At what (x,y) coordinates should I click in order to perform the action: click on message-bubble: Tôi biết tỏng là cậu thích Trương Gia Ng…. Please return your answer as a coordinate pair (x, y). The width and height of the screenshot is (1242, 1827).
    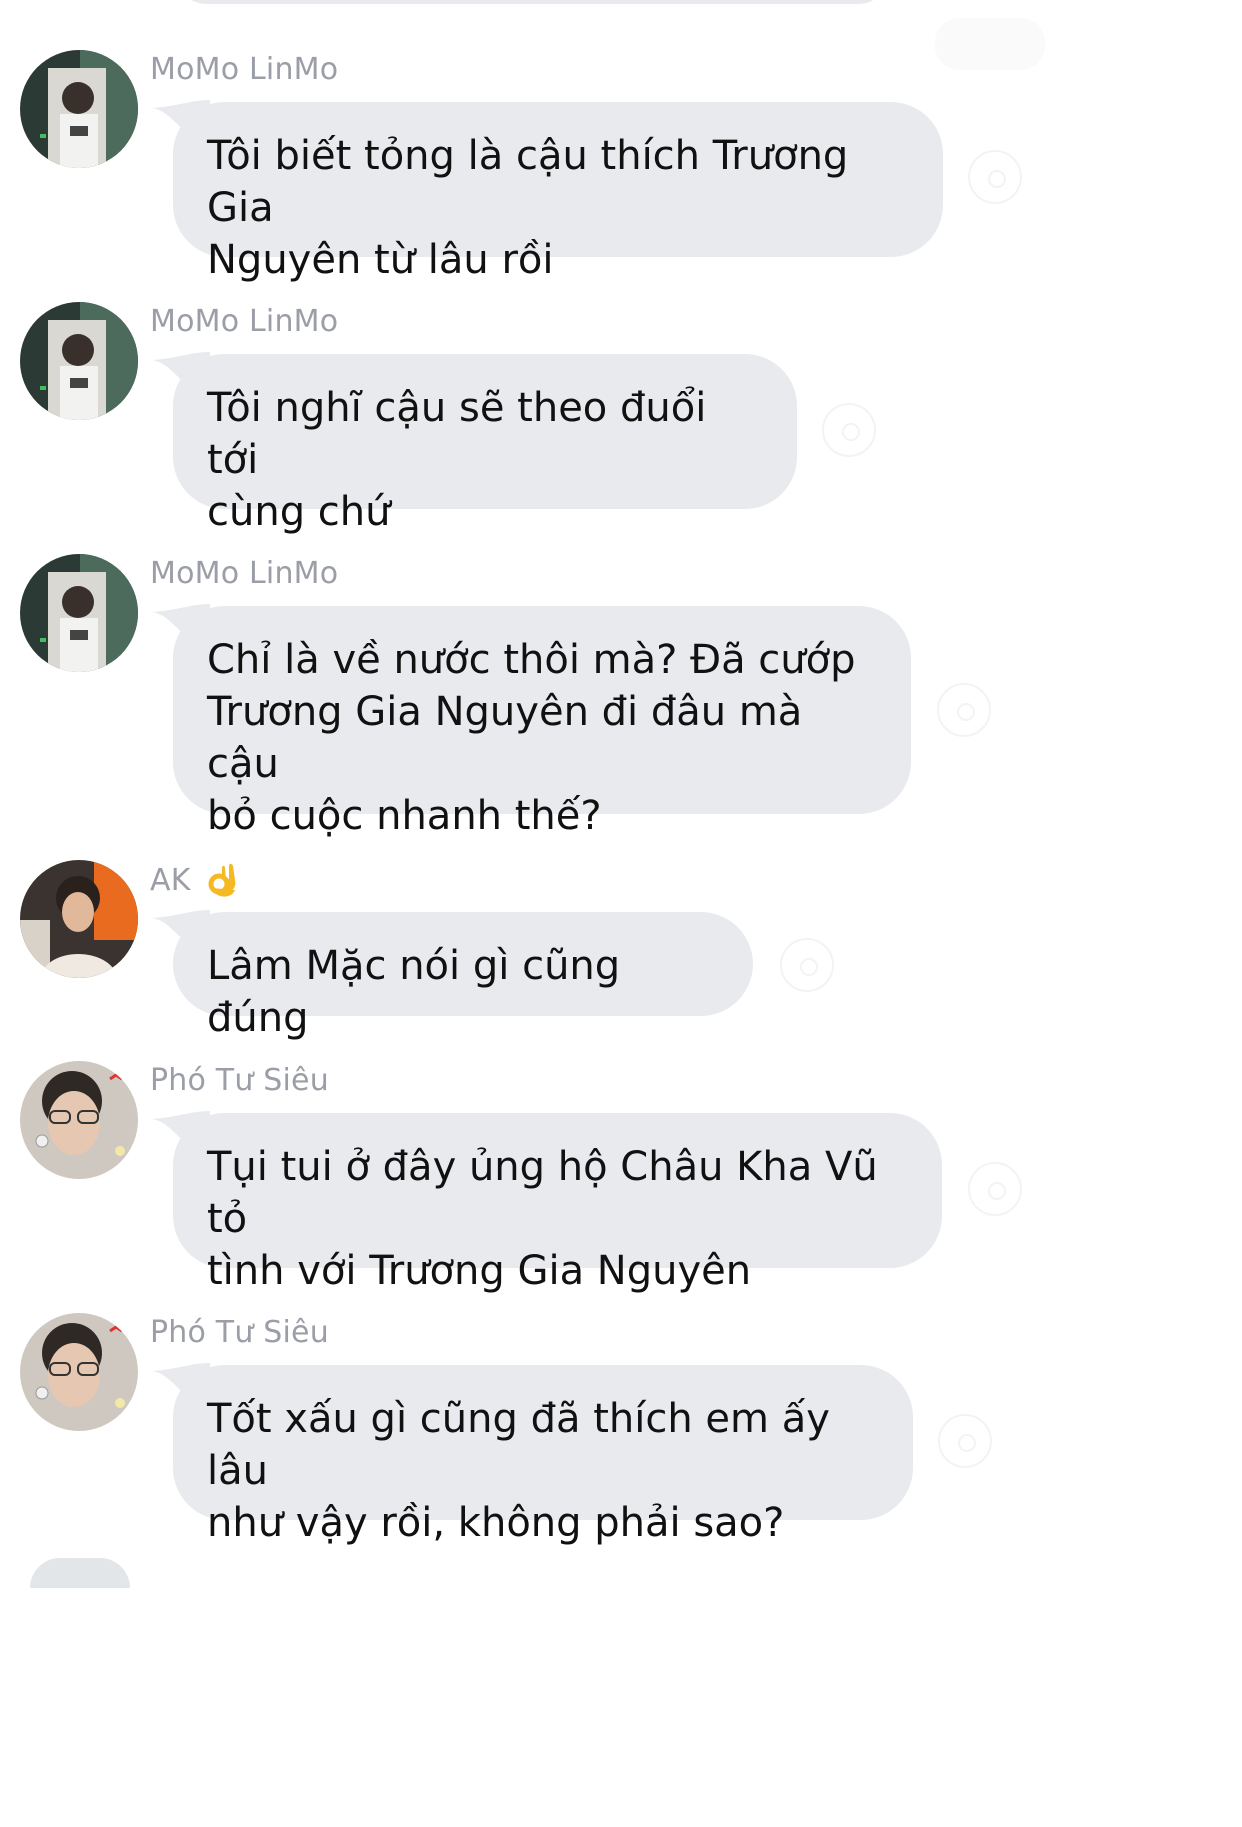
    Looking at the image, I should click on (558, 192).